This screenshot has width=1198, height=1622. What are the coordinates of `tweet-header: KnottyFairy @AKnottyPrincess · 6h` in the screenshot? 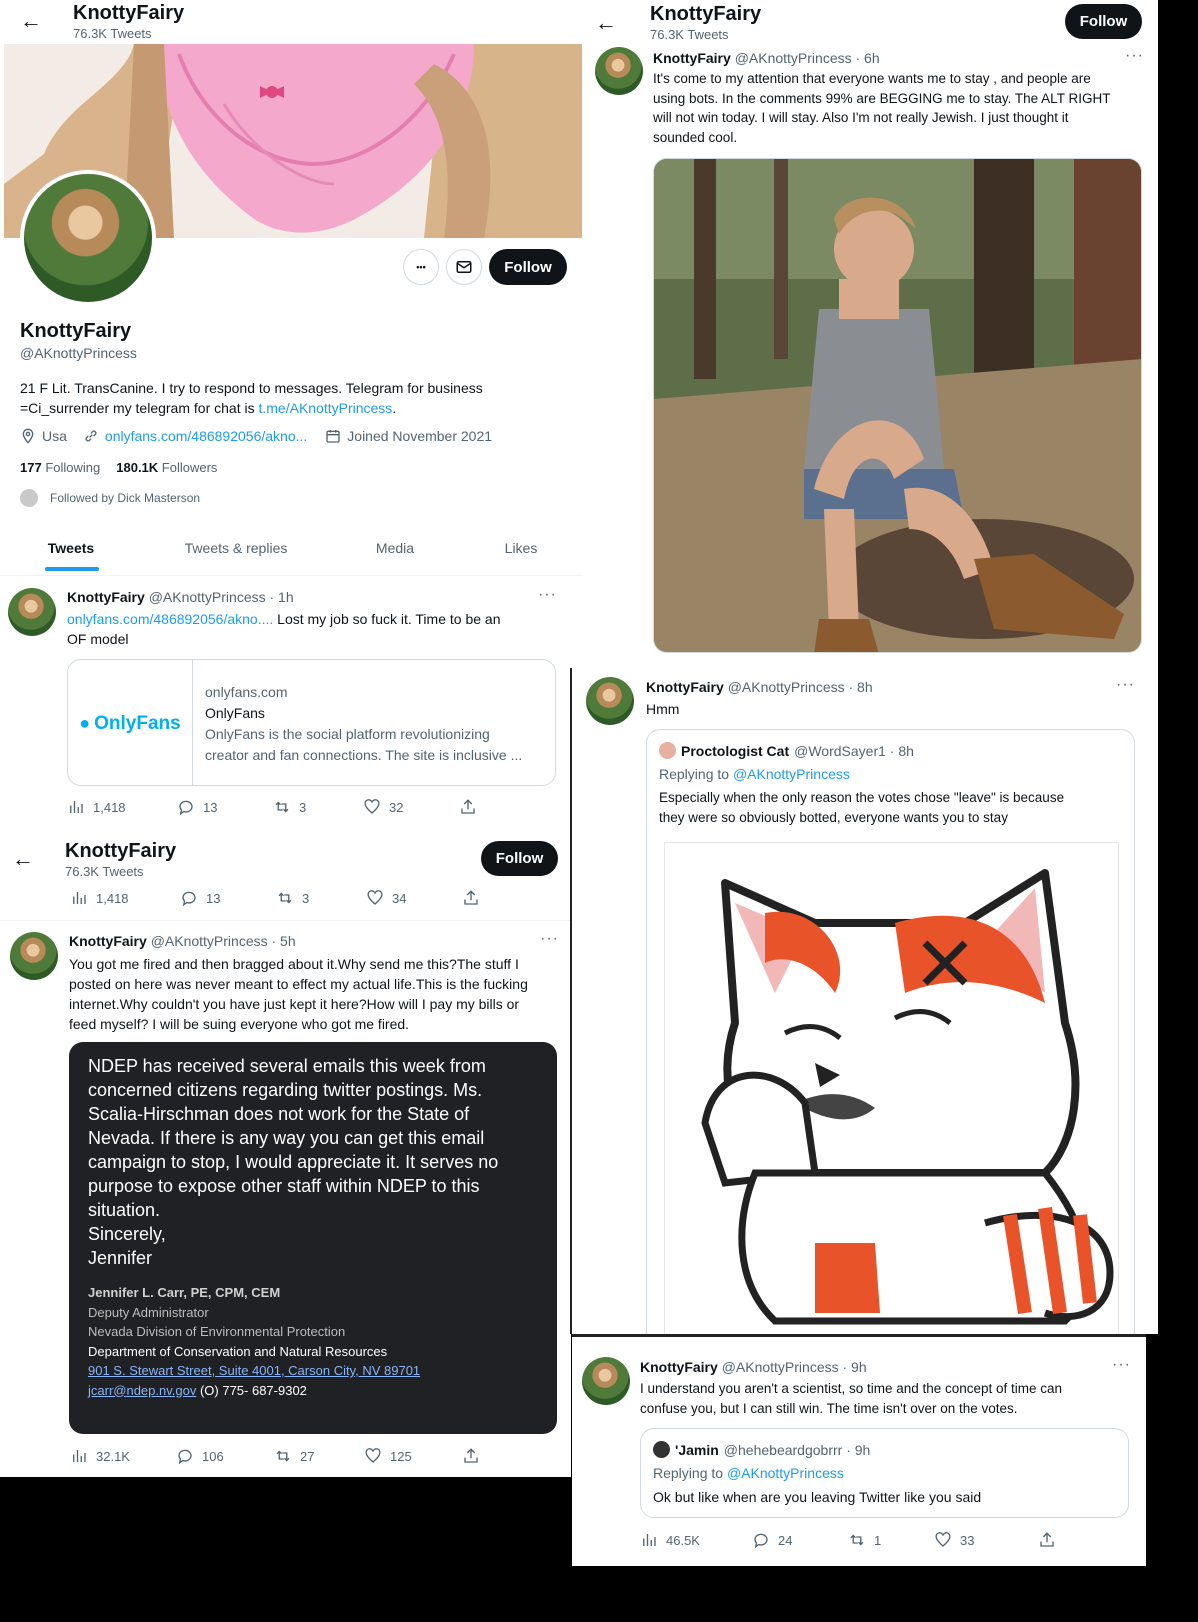 It's located at (766, 58).